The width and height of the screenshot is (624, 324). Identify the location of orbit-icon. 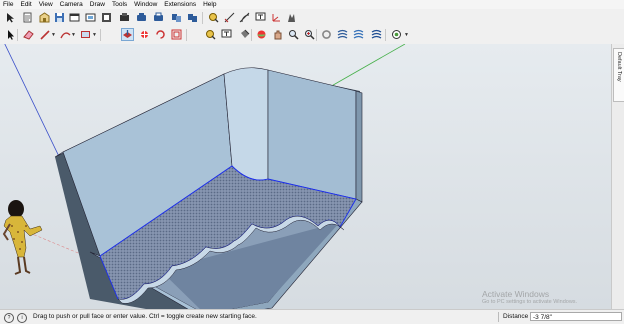
(261, 34).